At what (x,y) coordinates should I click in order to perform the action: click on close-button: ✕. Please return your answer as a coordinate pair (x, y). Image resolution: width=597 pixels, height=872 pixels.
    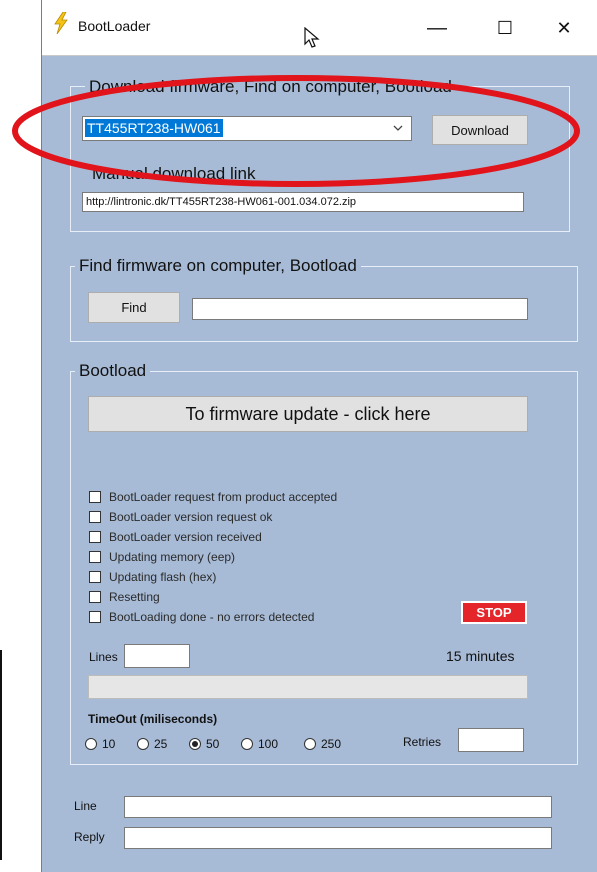
    Looking at the image, I should click on (564, 28).